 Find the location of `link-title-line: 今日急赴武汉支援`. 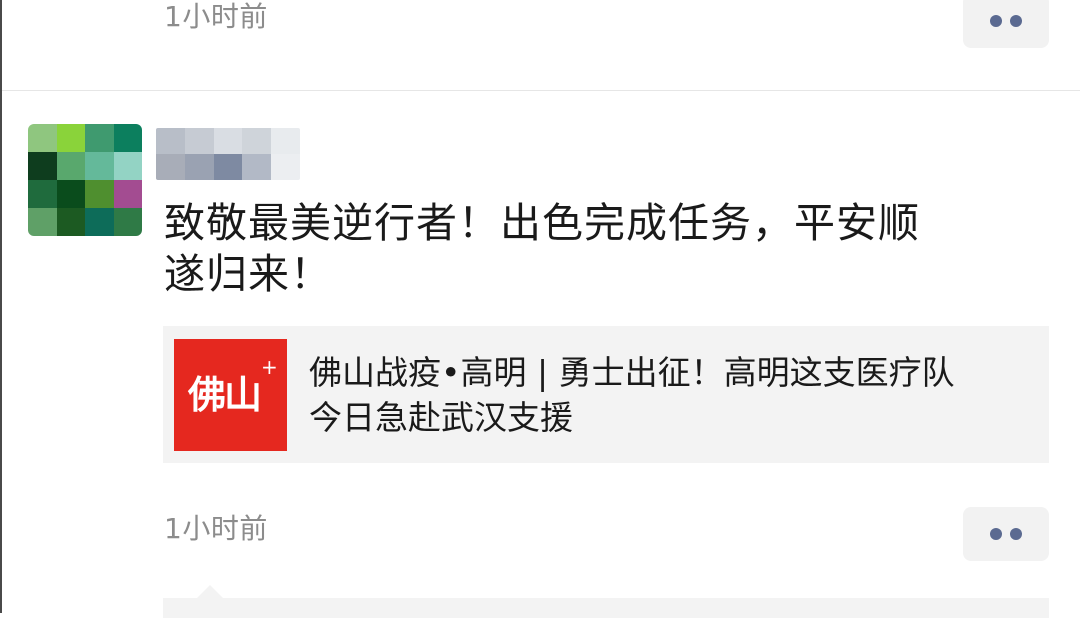

link-title-line: 今日急赴武汉支援 is located at coordinates (441, 417).